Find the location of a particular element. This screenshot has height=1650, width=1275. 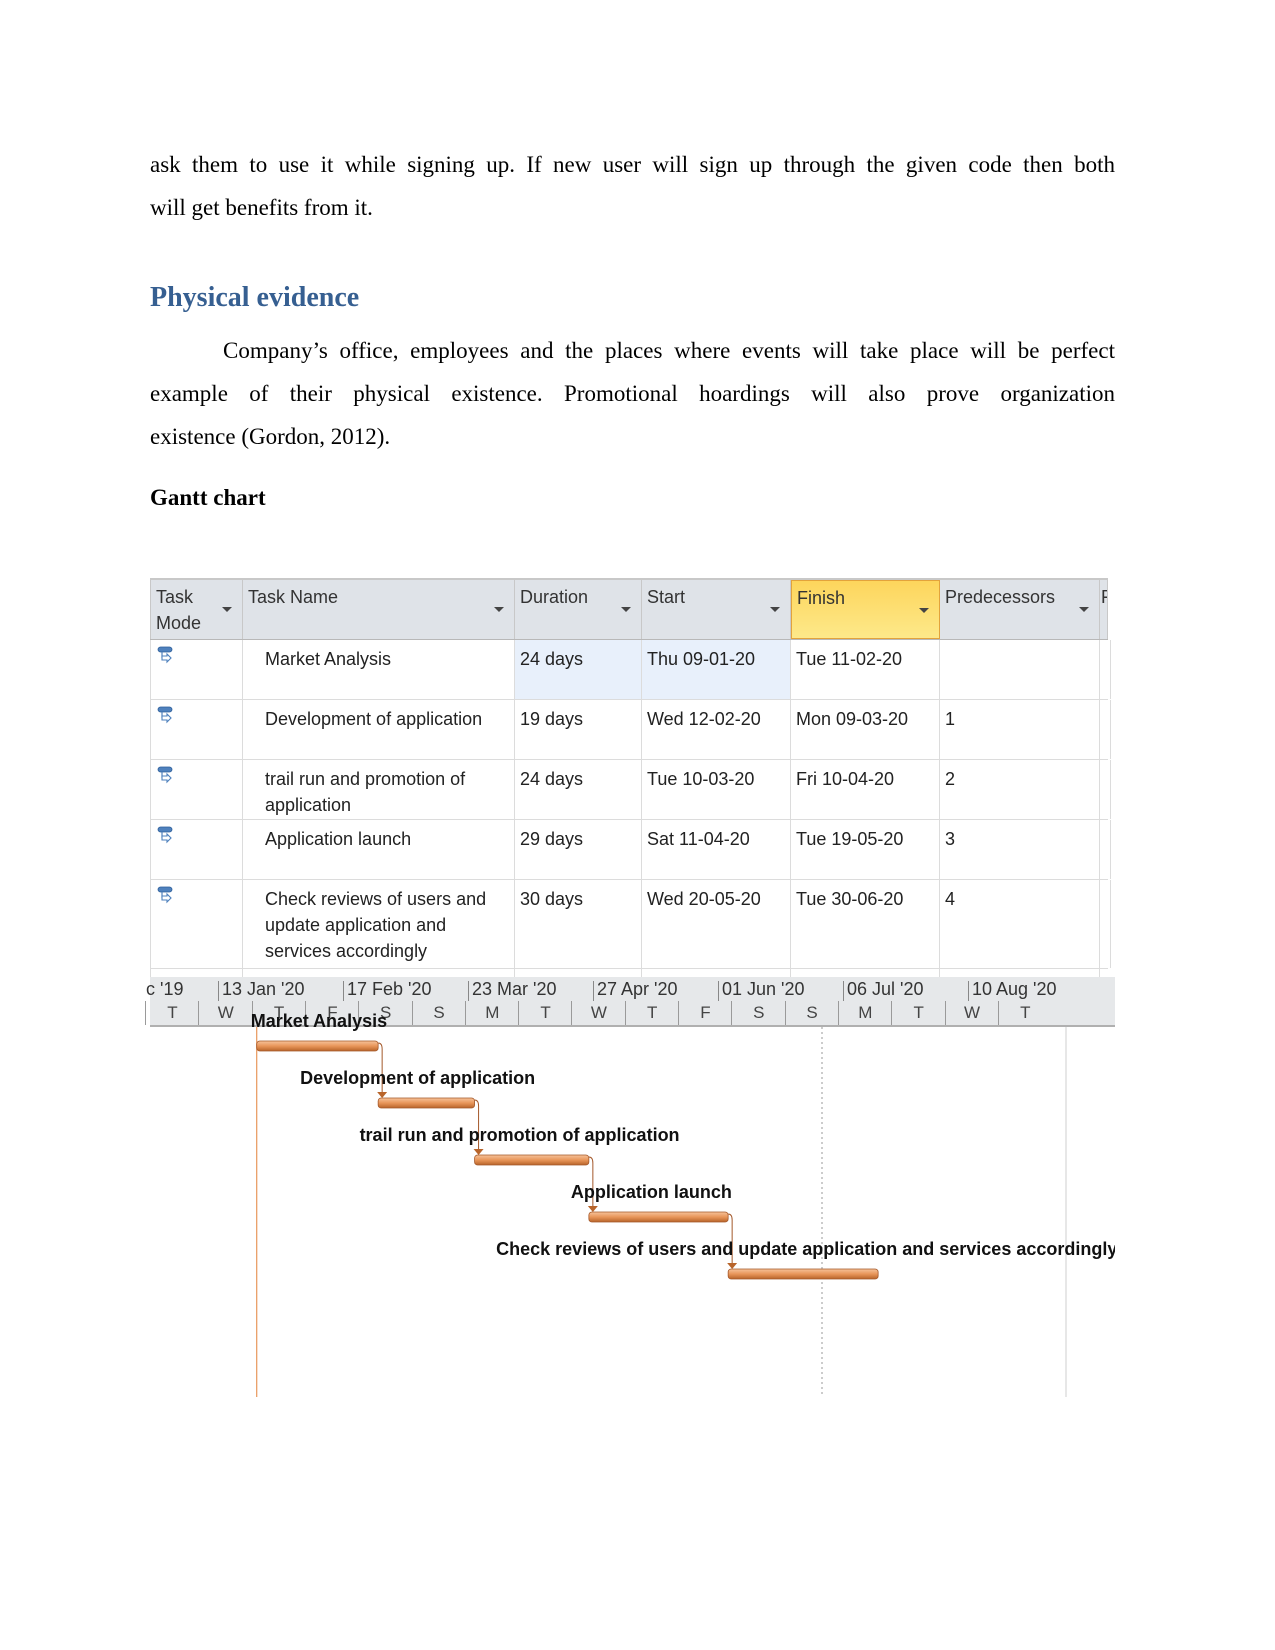

duration-cell: 29 days is located at coordinates (578, 849).